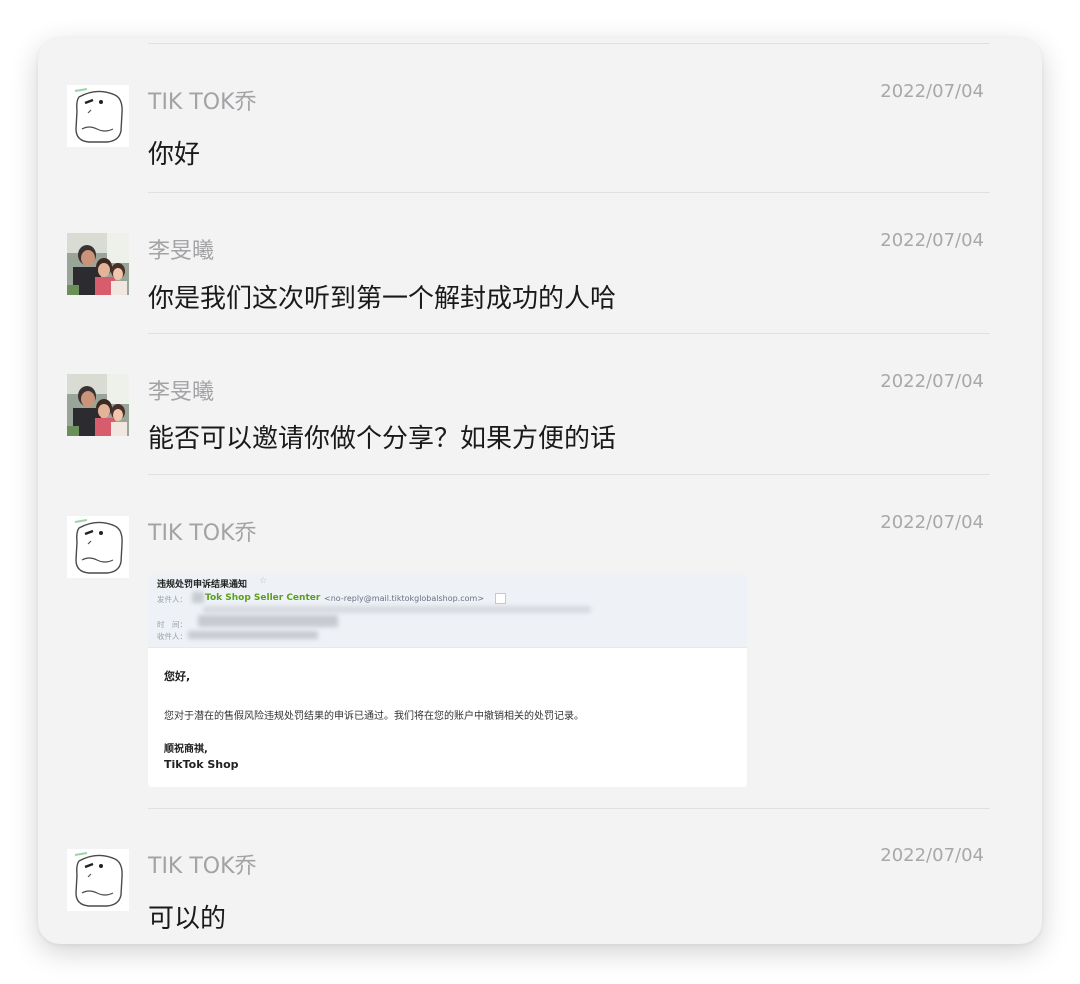  What do you see at coordinates (172, 624) in the screenshot?
I see `email-time-label: 时 间：` at bounding box center [172, 624].